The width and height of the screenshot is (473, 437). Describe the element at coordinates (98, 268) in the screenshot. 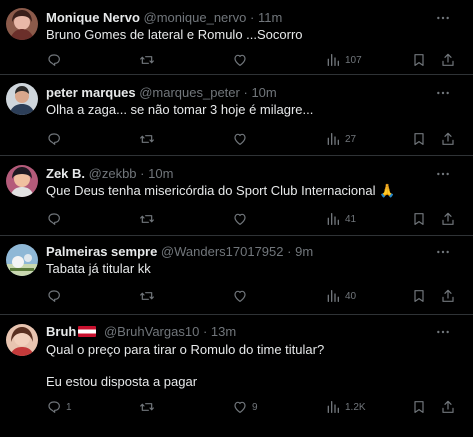

I see `tweet-text: Tabata já titular kk` at that location.